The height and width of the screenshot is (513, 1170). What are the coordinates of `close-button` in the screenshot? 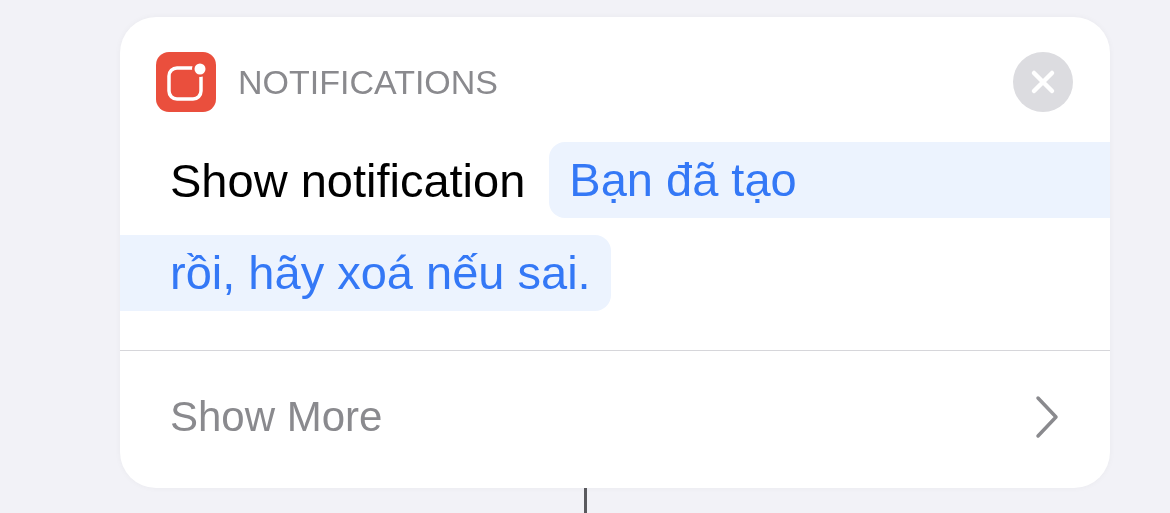 It's located at (1043, 82).